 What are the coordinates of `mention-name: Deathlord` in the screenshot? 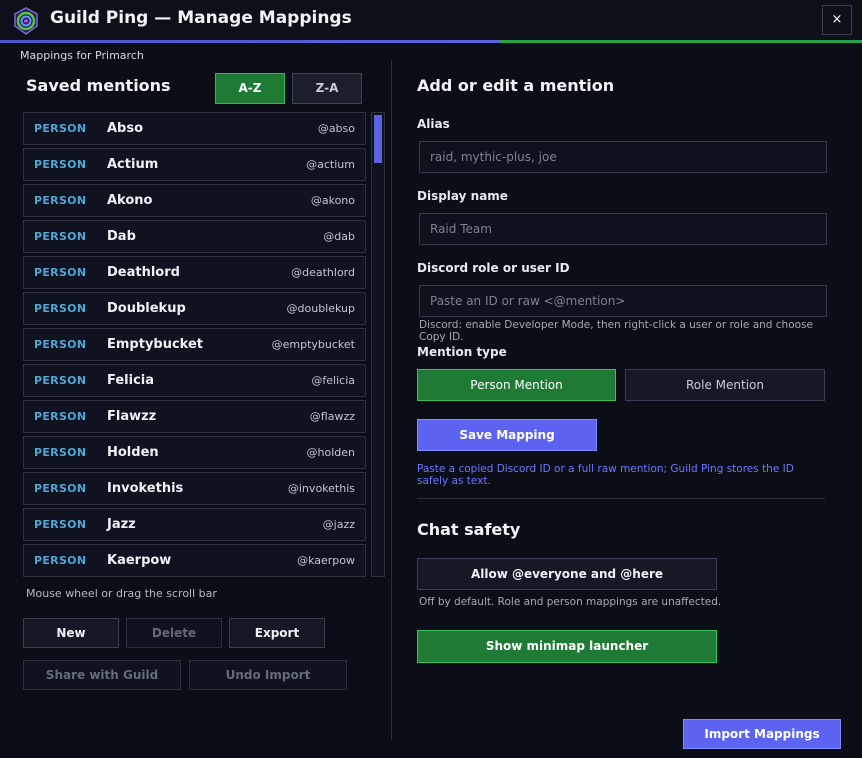 It's located at (143, 272).